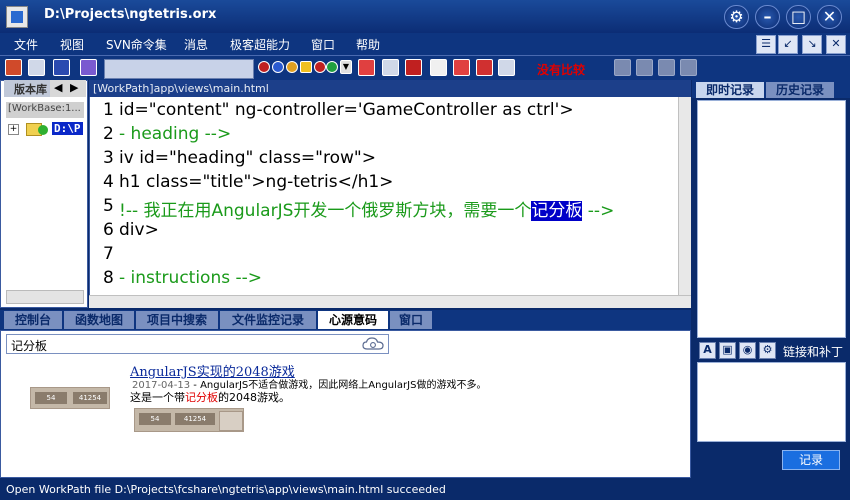  I want to click on line-code: !-- 我正在用AngularJS开发一个俄罗斯方块，需要一个记分板 -->, so click(366, 208).